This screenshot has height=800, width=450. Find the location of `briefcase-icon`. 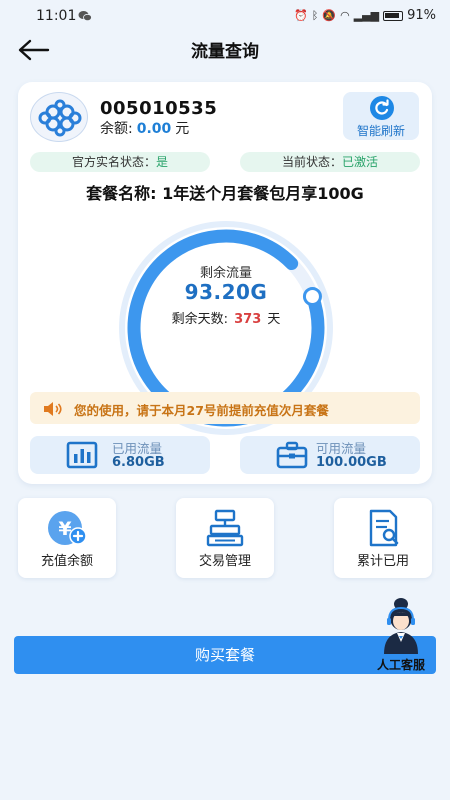

briefcase-icon is located at coordinates (292, 455).